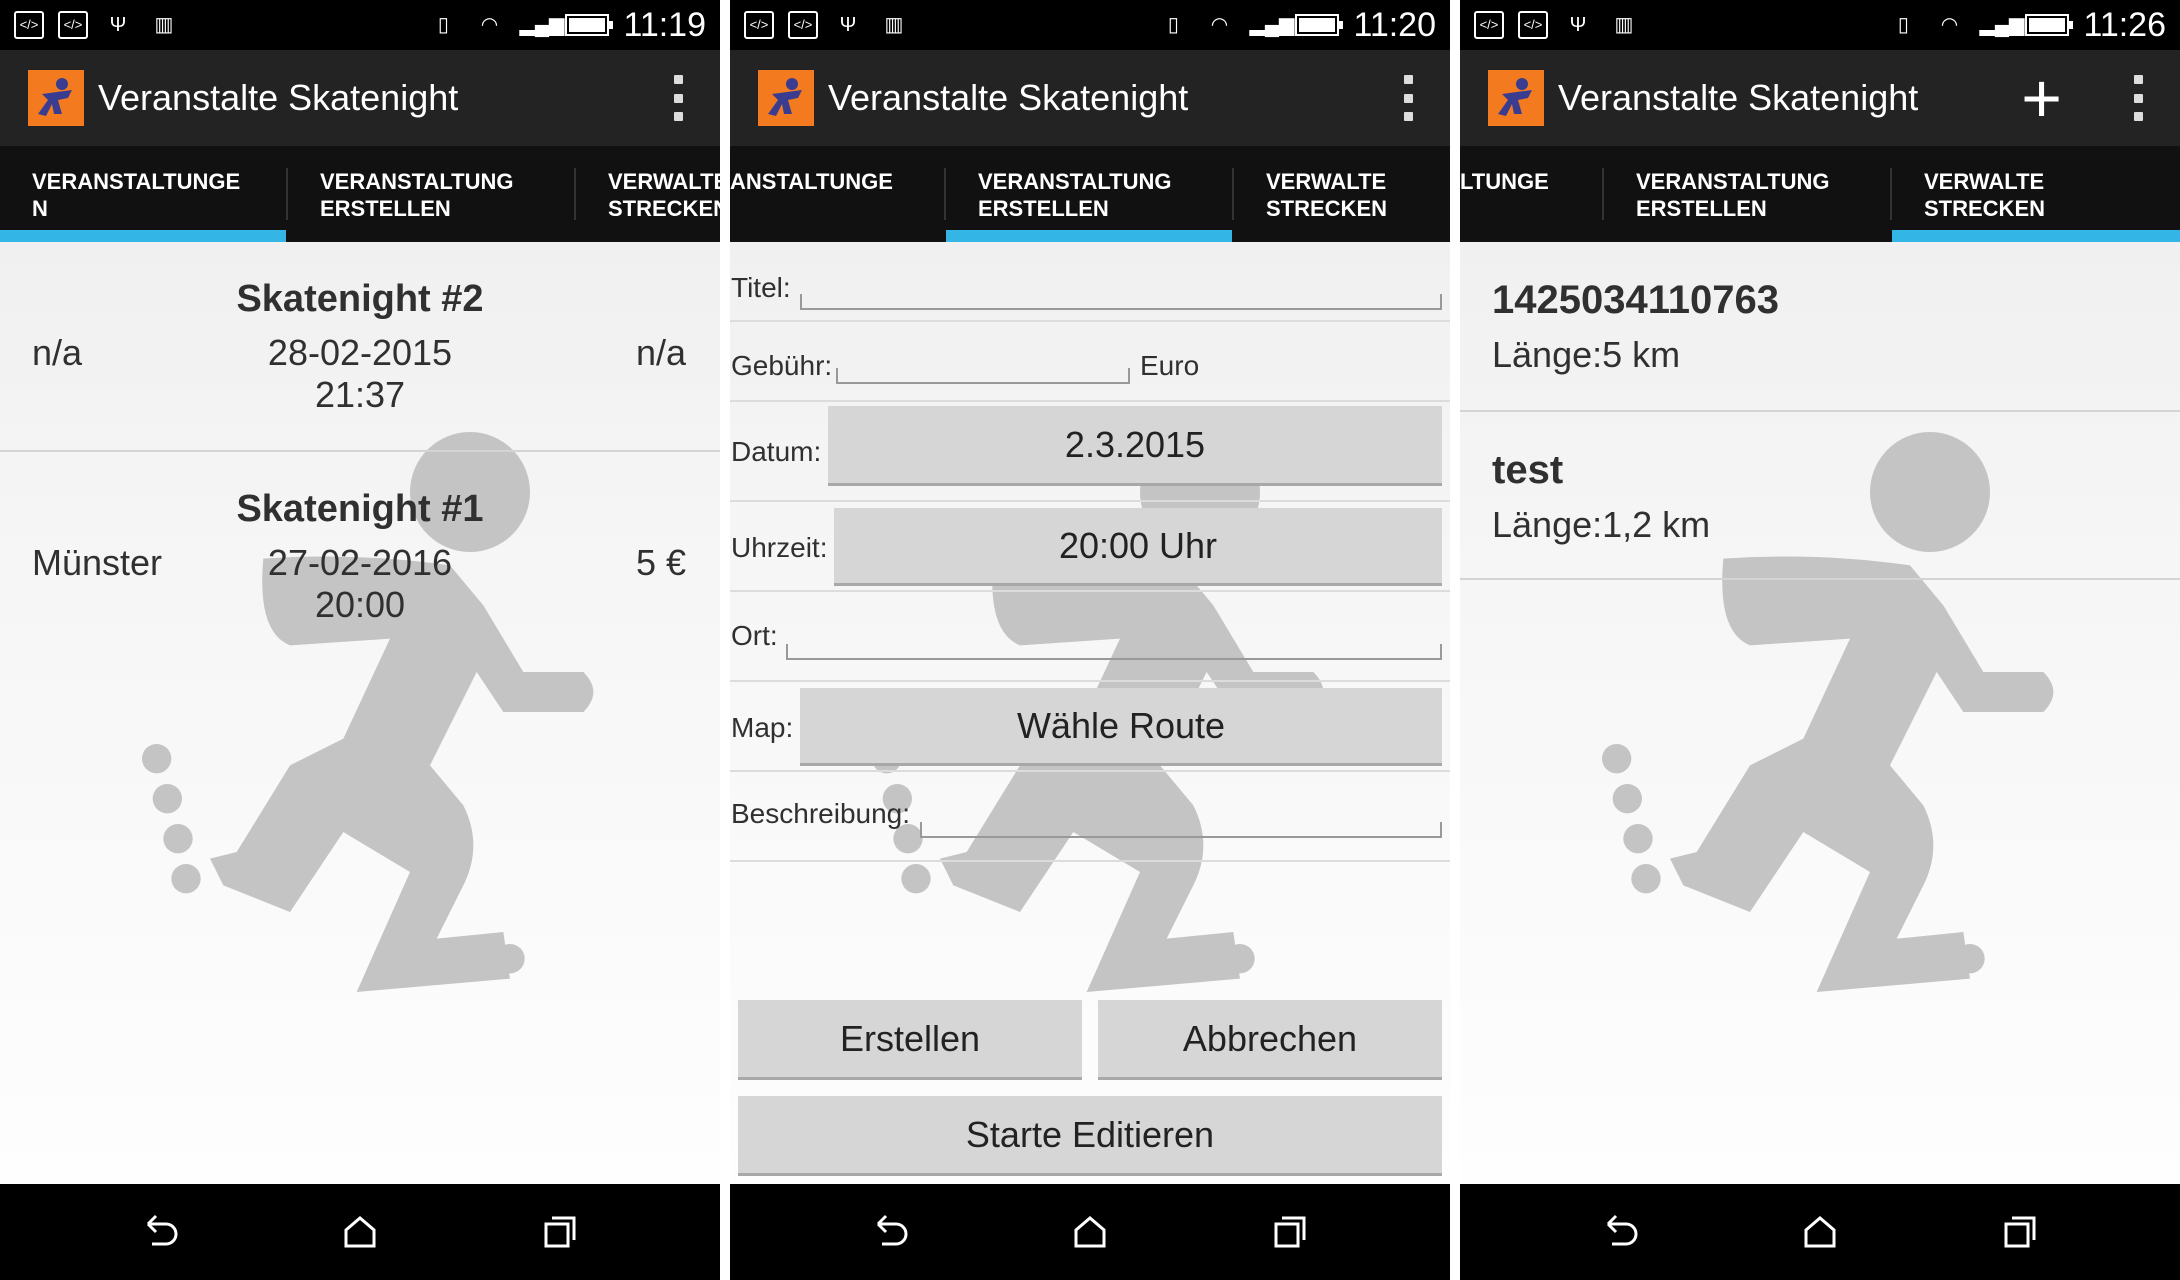  Describe the element at coordinates (1090, 25) in the screenshot. I see `status-bar: </> </> Ψ ▥ ▯ ◠ ▂▄▆ 11:20` at that location.